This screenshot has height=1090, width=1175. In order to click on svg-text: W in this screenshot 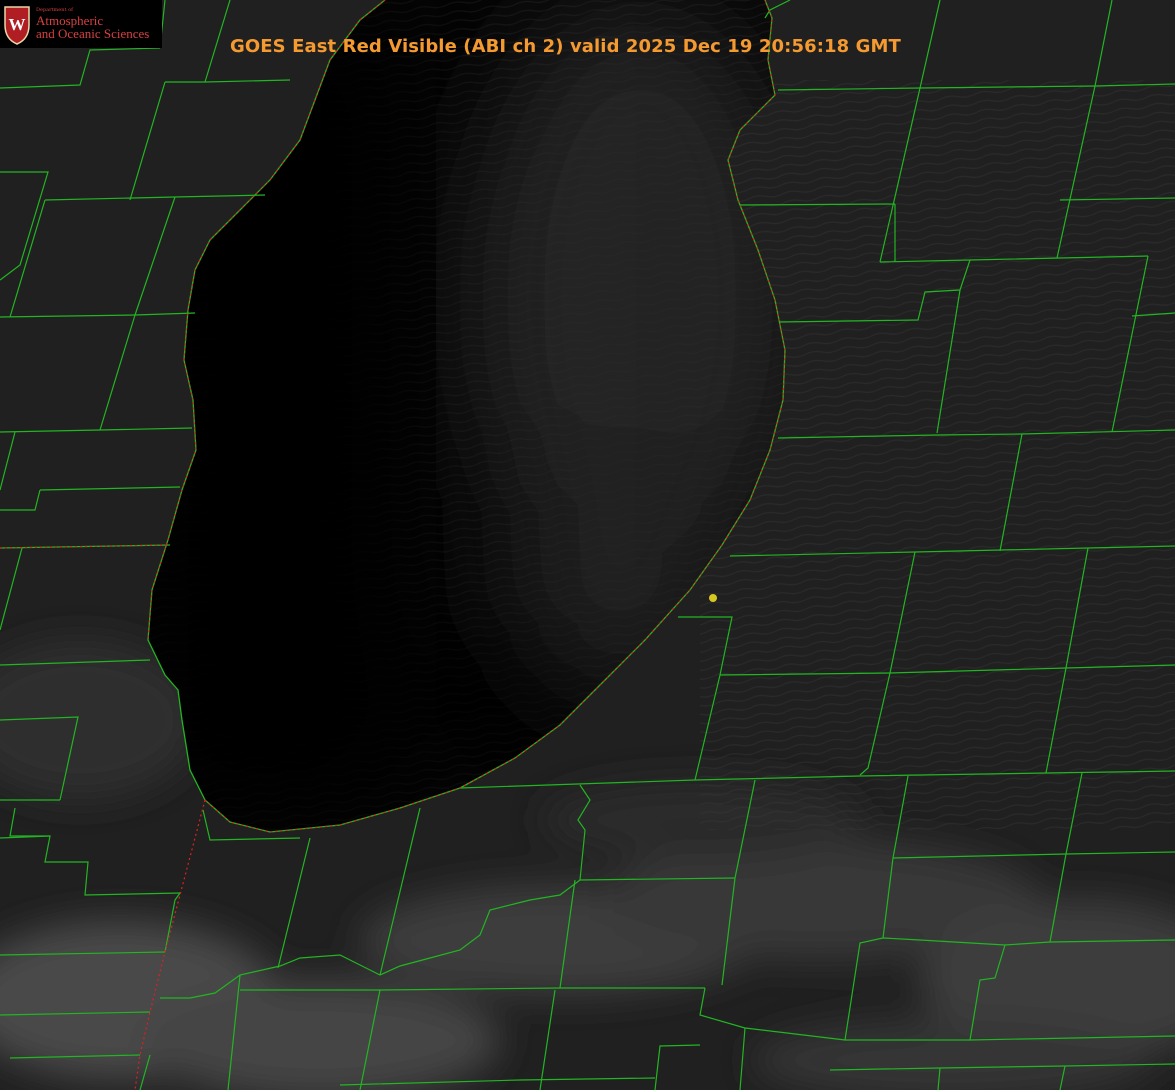, I will do `click(17, 24)`.